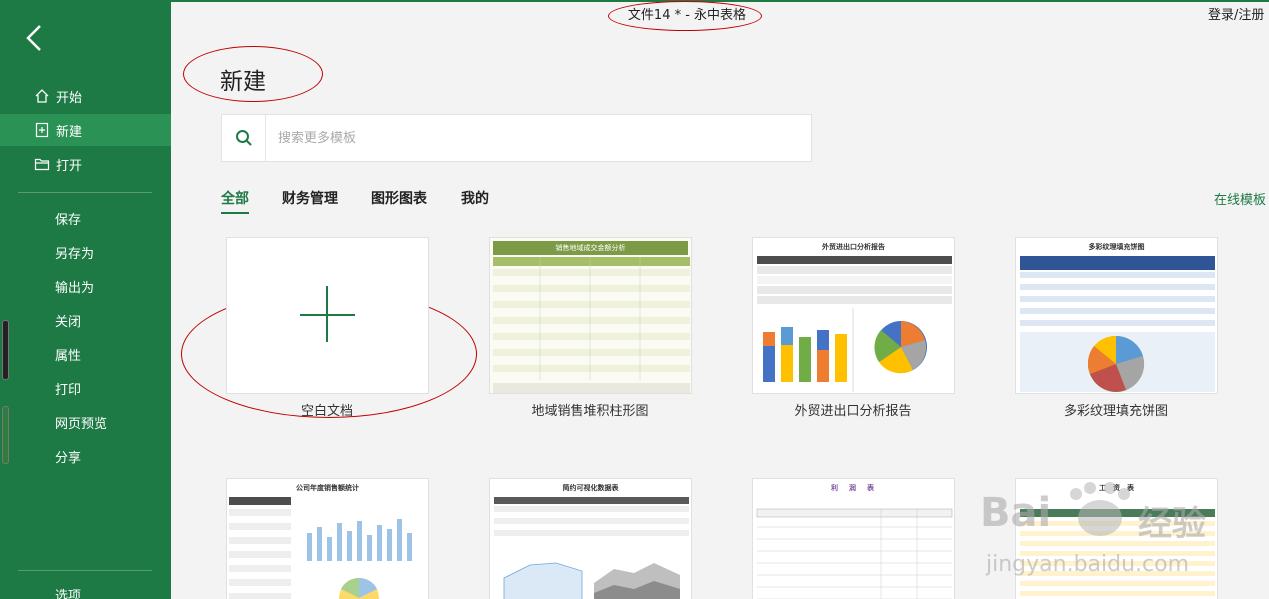  What do you see at coordinates (42, 164) in the screenshot?
I see `folder-icon` at bounding box center [42, 164].